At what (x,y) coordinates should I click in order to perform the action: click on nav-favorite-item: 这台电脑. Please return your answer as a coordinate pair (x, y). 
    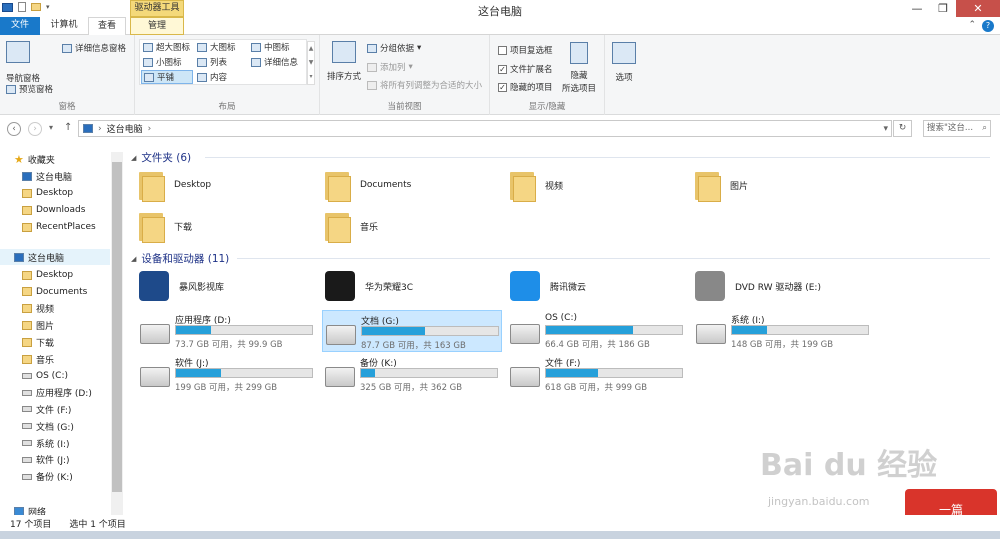
    Looking at the image, I should click on (47, 176).